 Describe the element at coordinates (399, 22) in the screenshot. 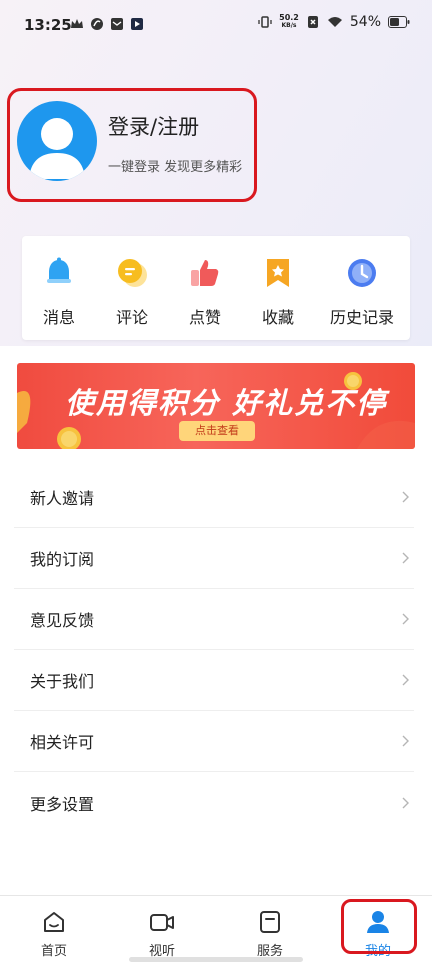

I see `battery-icon` at that location.